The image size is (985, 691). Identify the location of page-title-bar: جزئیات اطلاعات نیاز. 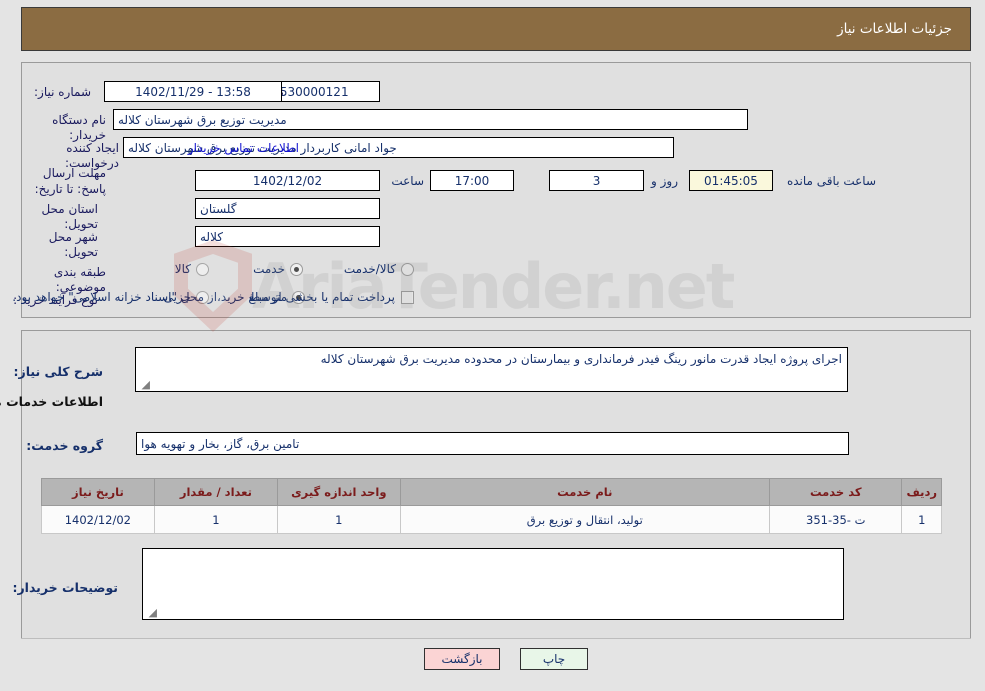
(497, 29).